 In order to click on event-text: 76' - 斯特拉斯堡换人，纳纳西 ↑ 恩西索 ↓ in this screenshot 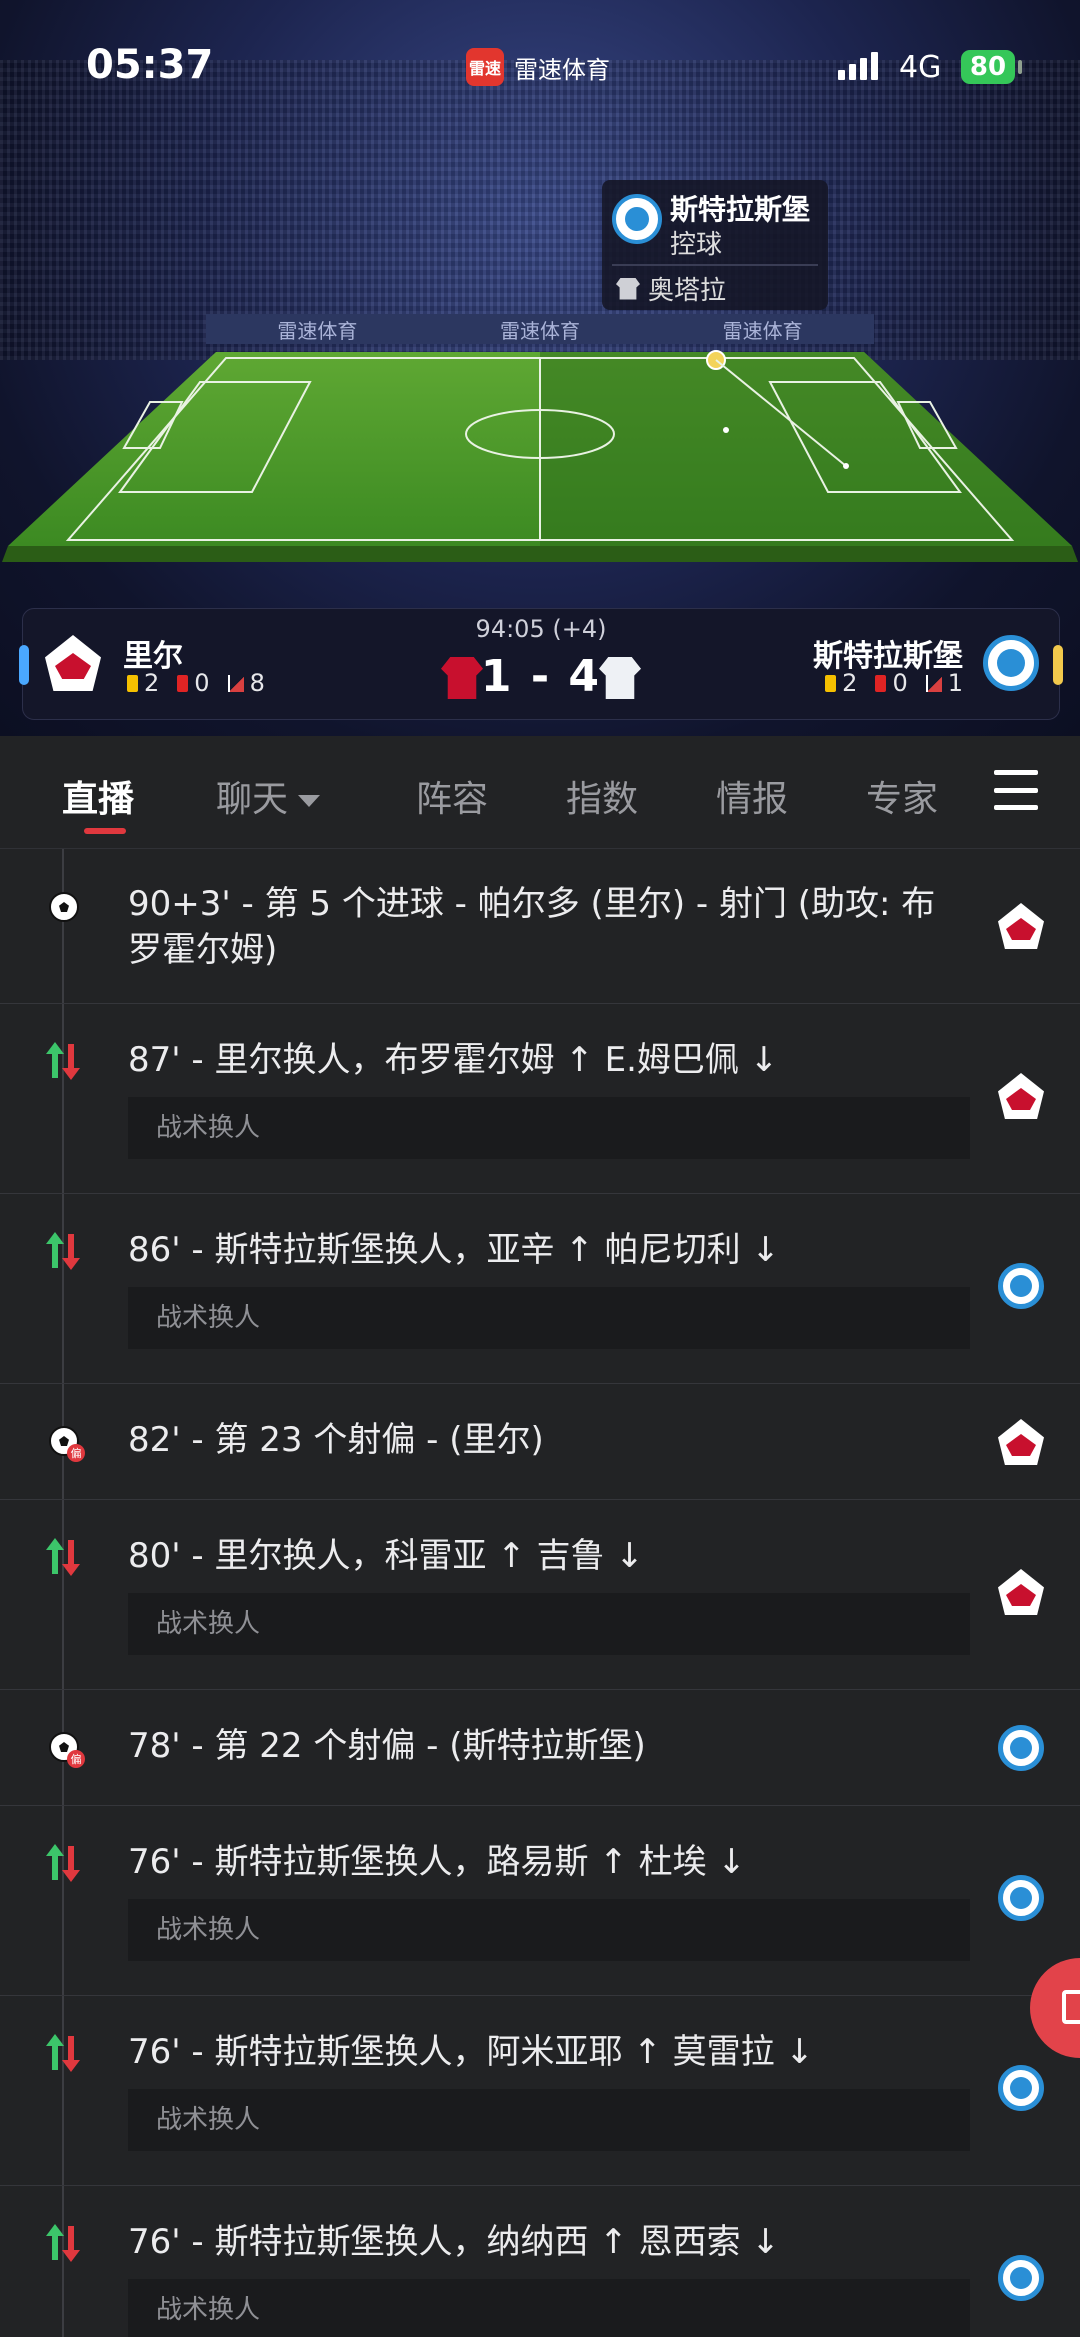, I will do `click(454, 2242)`.